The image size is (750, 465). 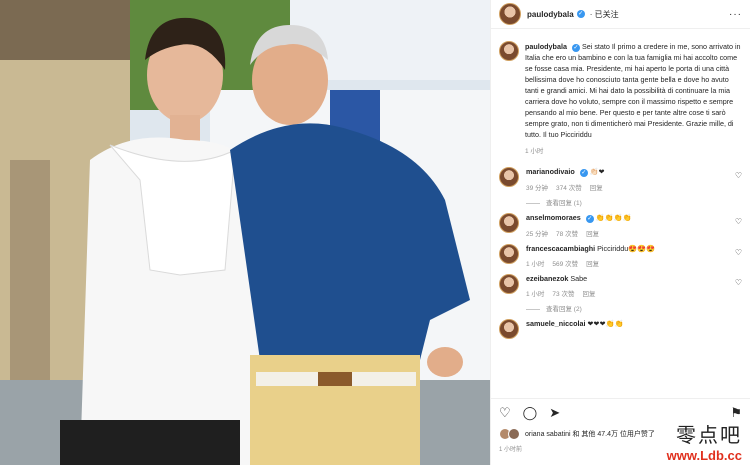 What do you see at coordinates (634, 308) in the screenshot?
I see `view-replies-button: 查看回复 (2)` at bounding box center [634, 308].